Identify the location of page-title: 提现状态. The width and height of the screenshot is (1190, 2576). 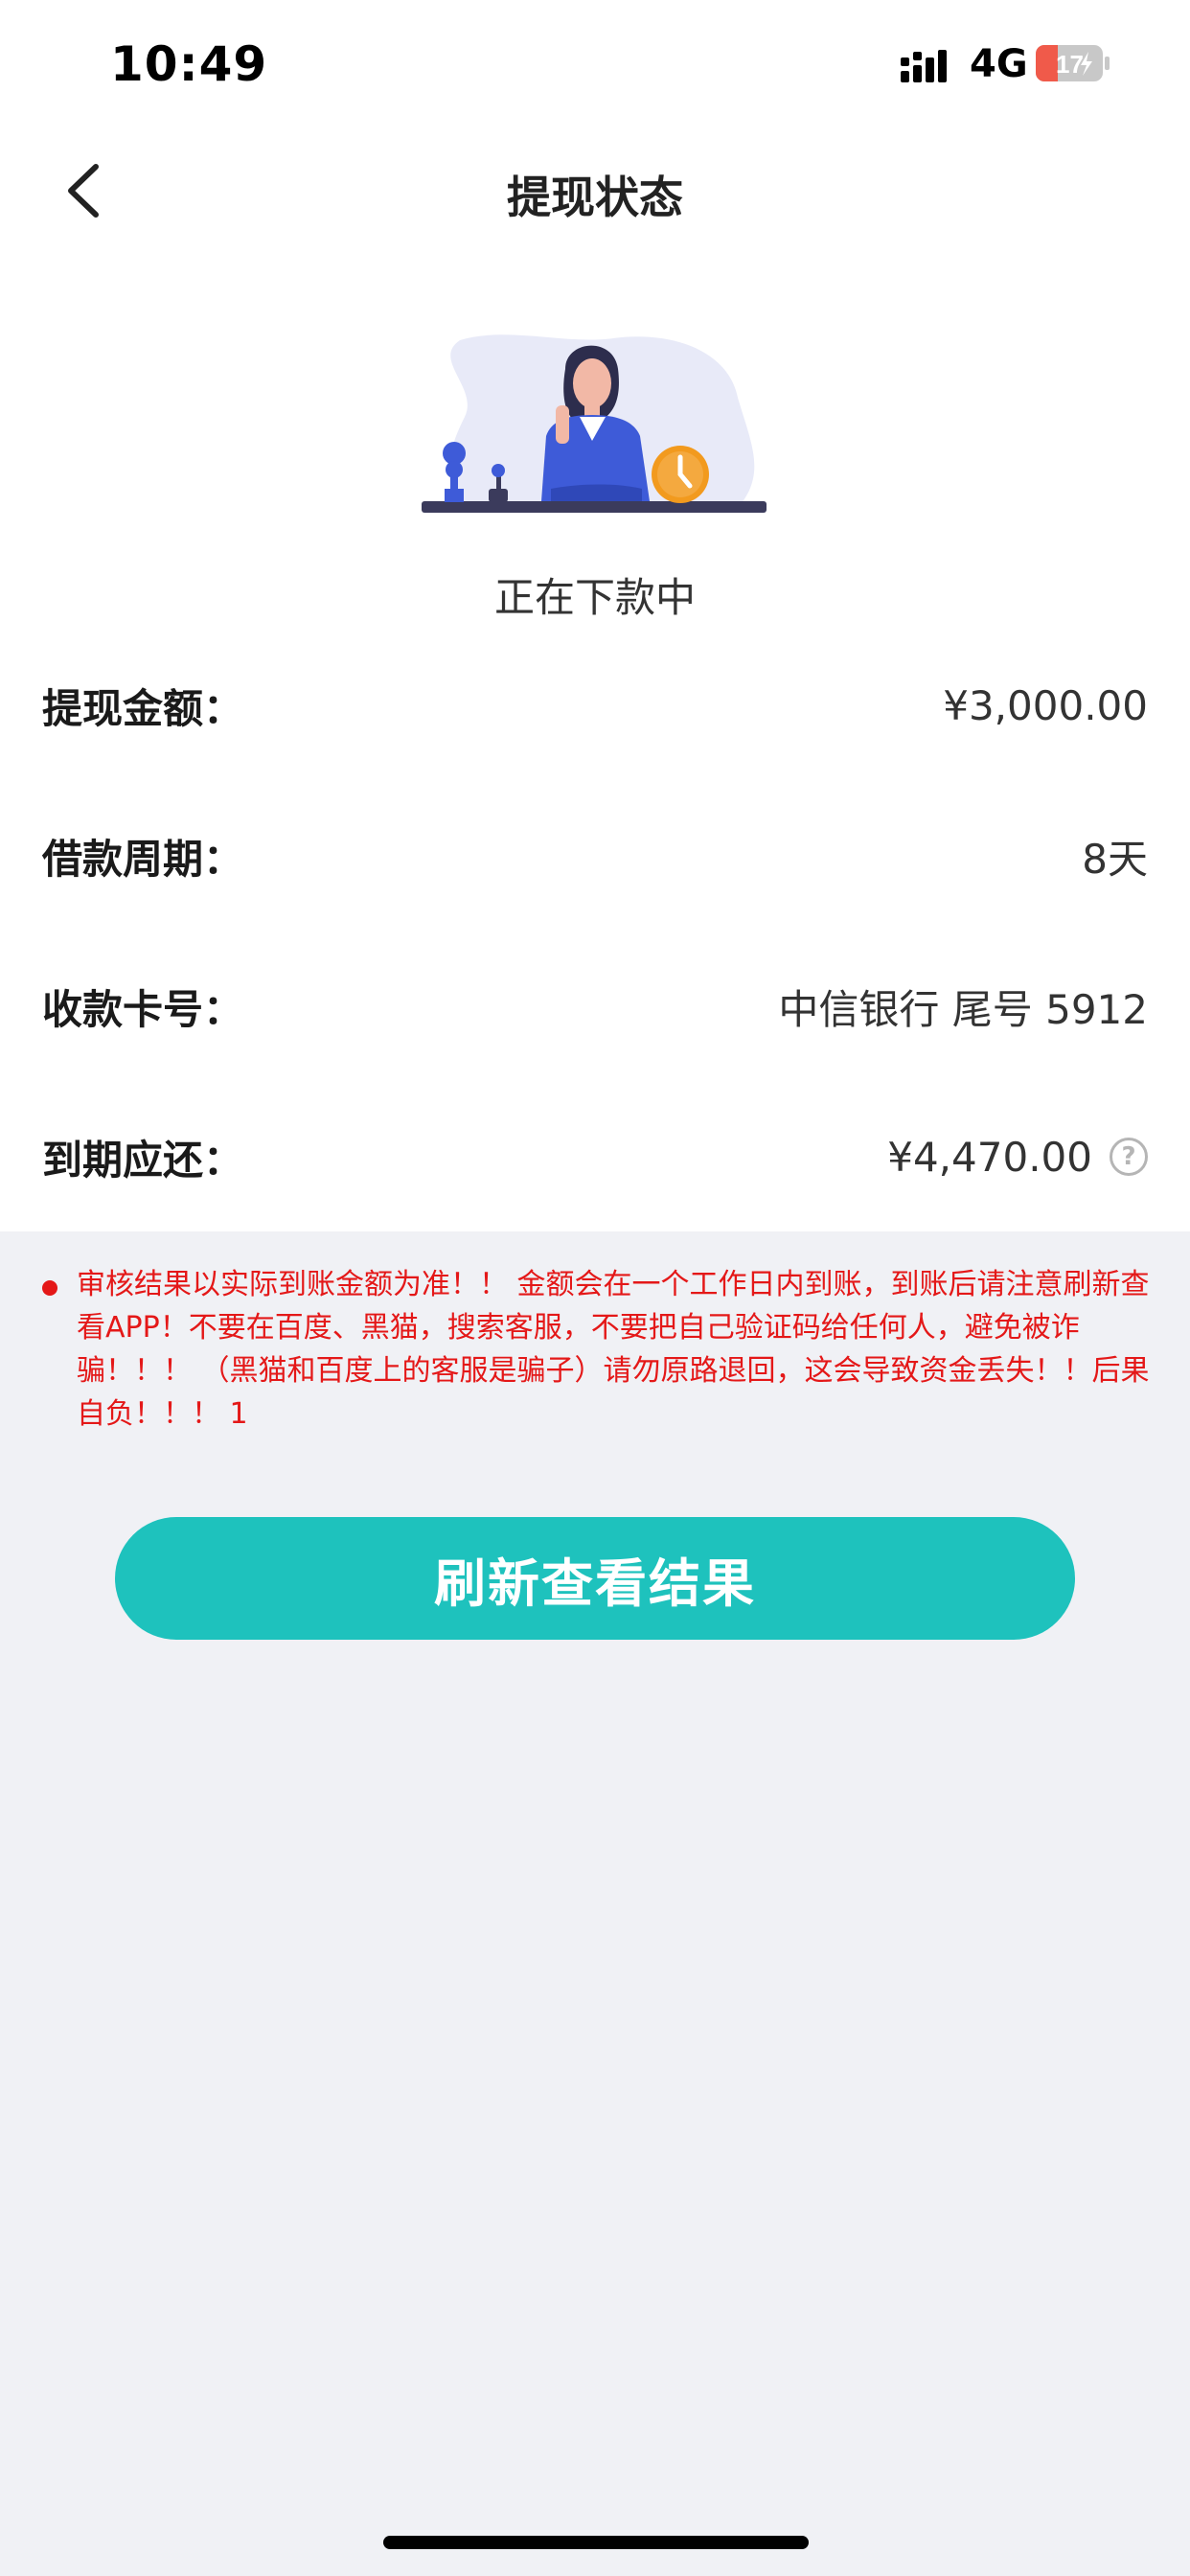
(595, 197).